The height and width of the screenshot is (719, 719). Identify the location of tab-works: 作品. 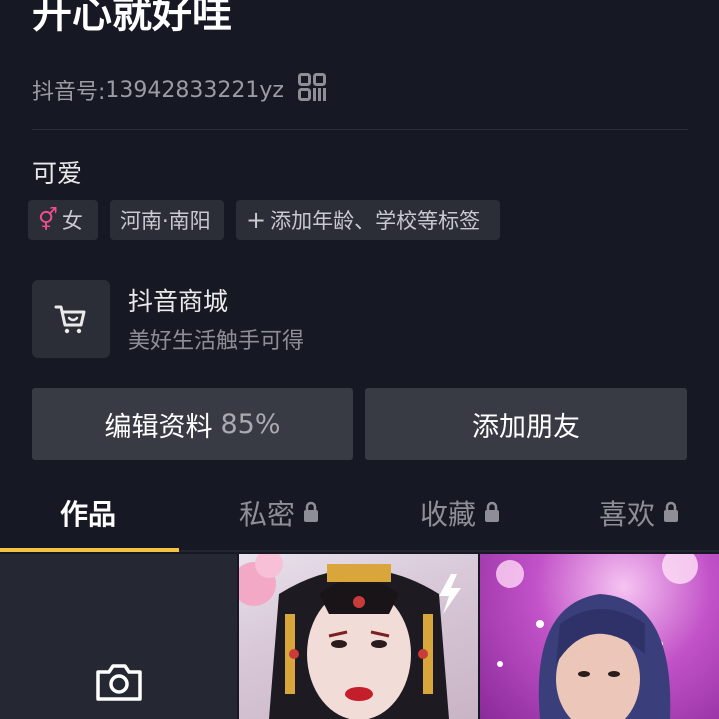
(88, 513).